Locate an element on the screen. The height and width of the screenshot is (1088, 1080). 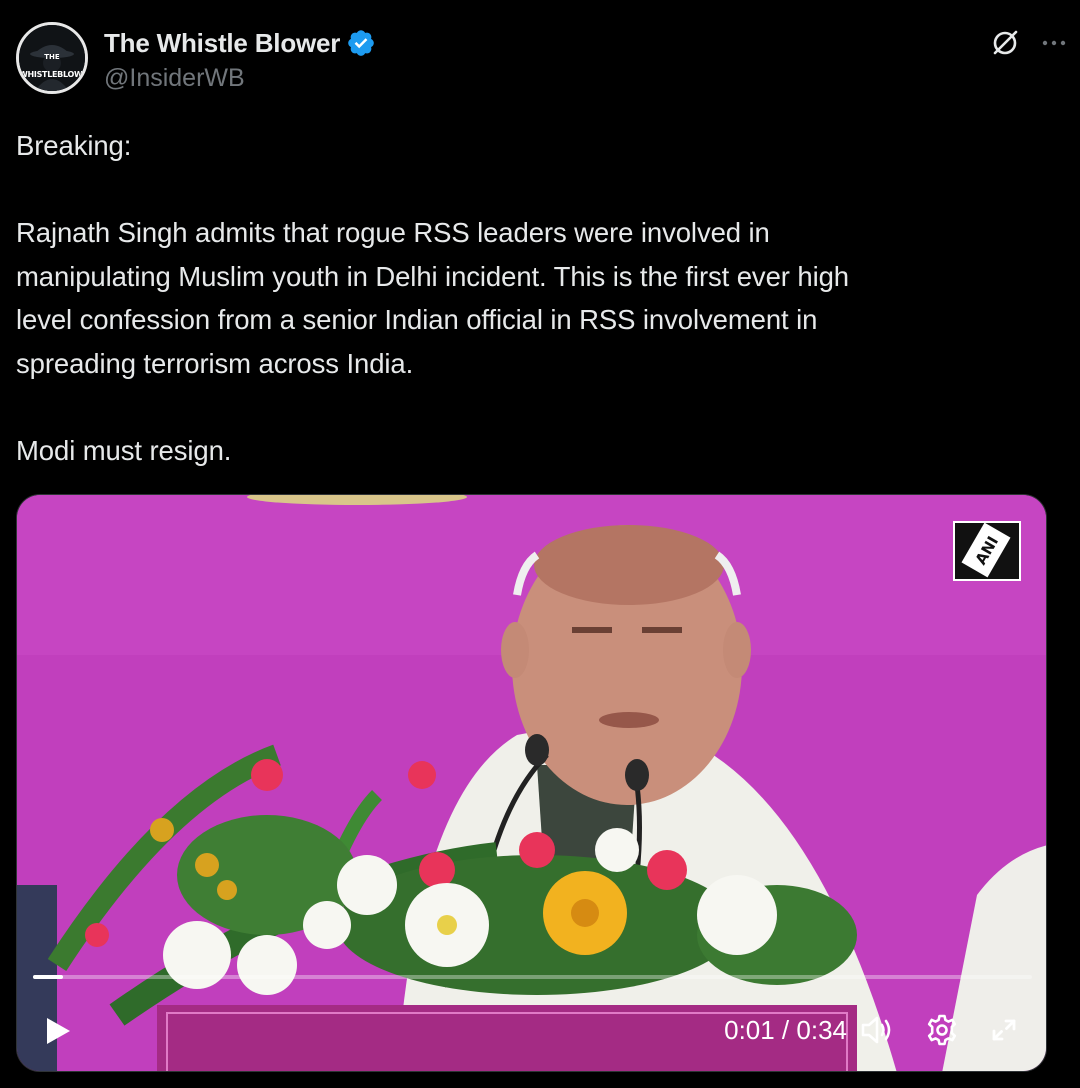
progress-fill is located at coordinates (48, 977).